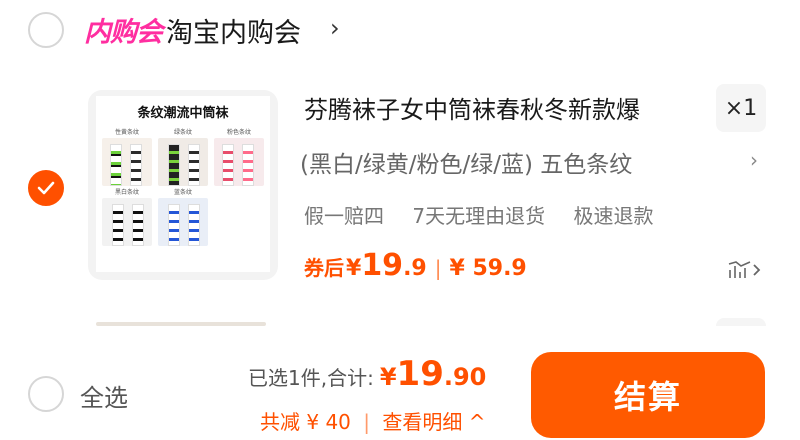  What do you see at coordinates (305, 422) in the screenshot?
I see `discount-amount: 共减 ¥ 40` at bounding box center [305, 422].